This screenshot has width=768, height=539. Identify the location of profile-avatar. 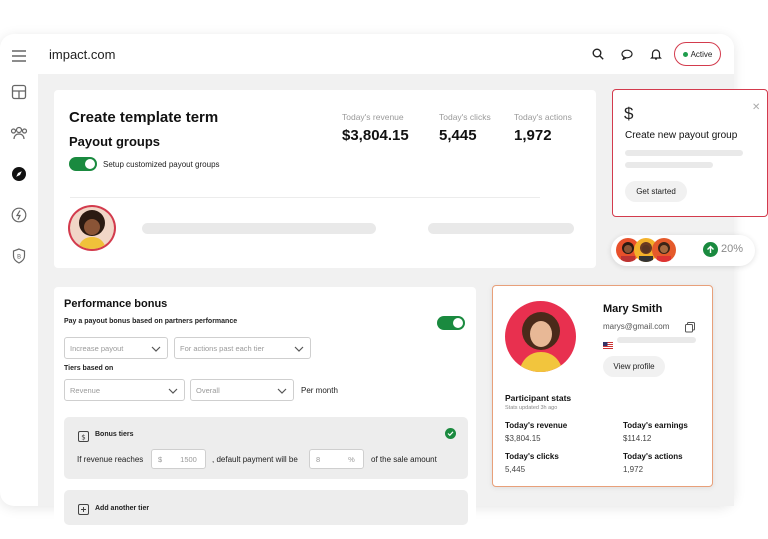
(540, 336).